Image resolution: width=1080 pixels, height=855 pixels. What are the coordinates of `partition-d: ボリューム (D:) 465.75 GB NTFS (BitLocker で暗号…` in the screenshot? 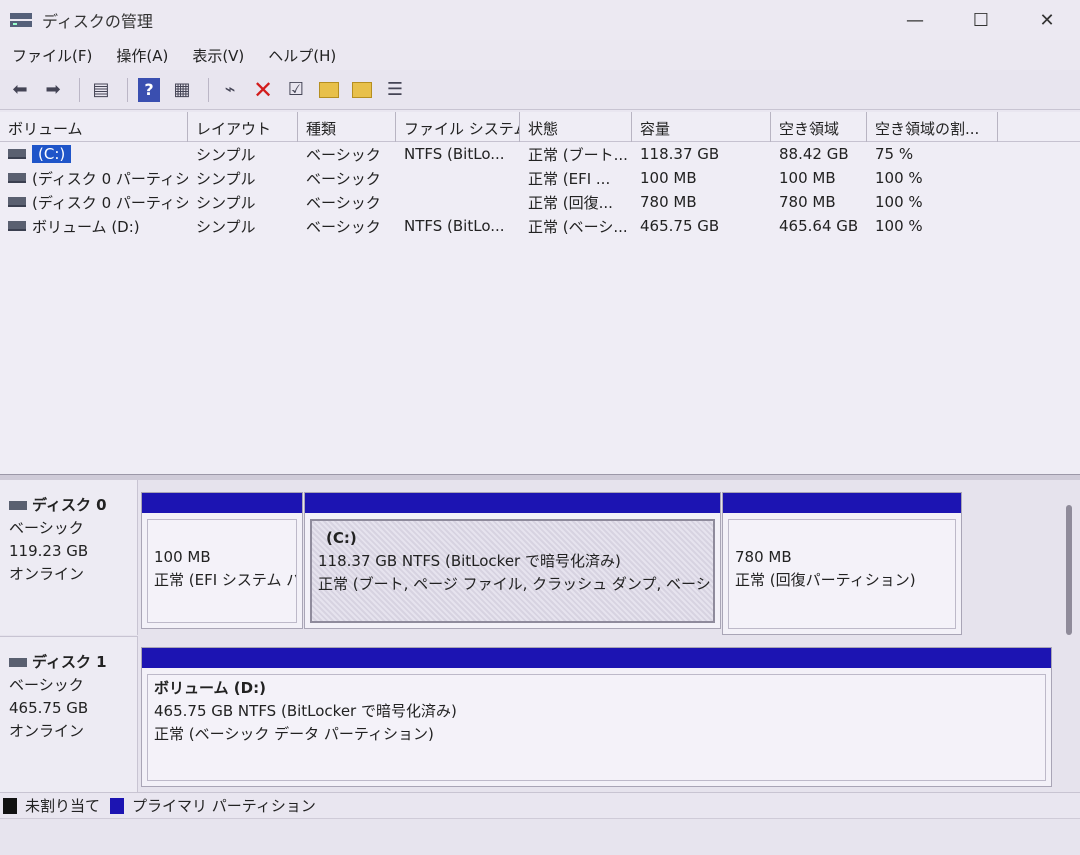 It's located at (596, 717).